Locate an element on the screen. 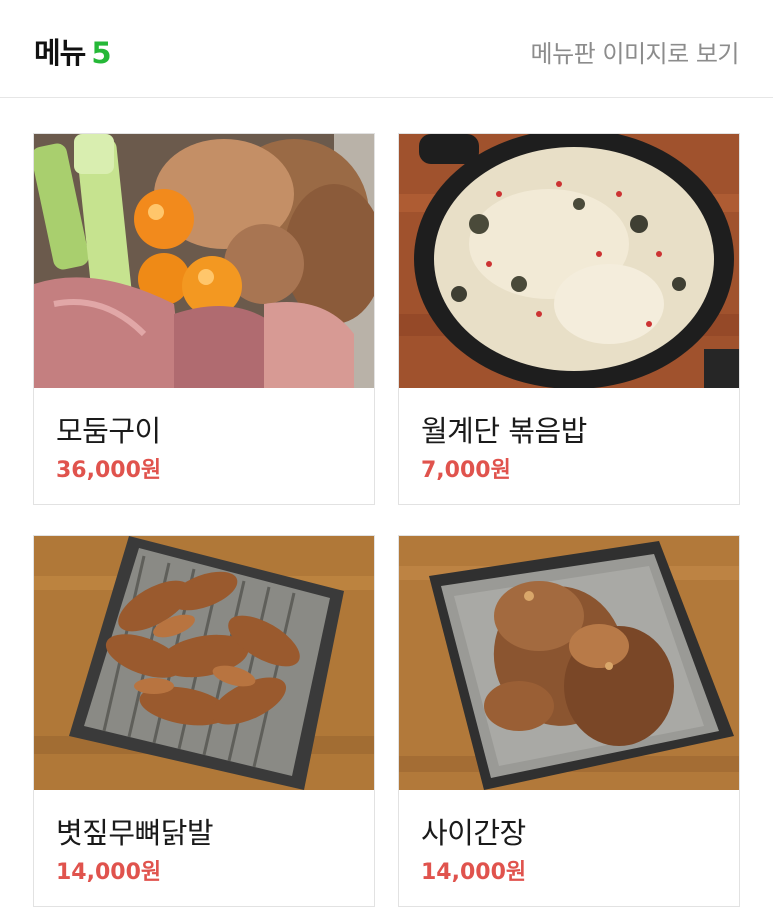 The height and width of the screenshot is (916, 773). menu-item-info: 모둠구이 36,000원 is located at coordinates (204, 446).